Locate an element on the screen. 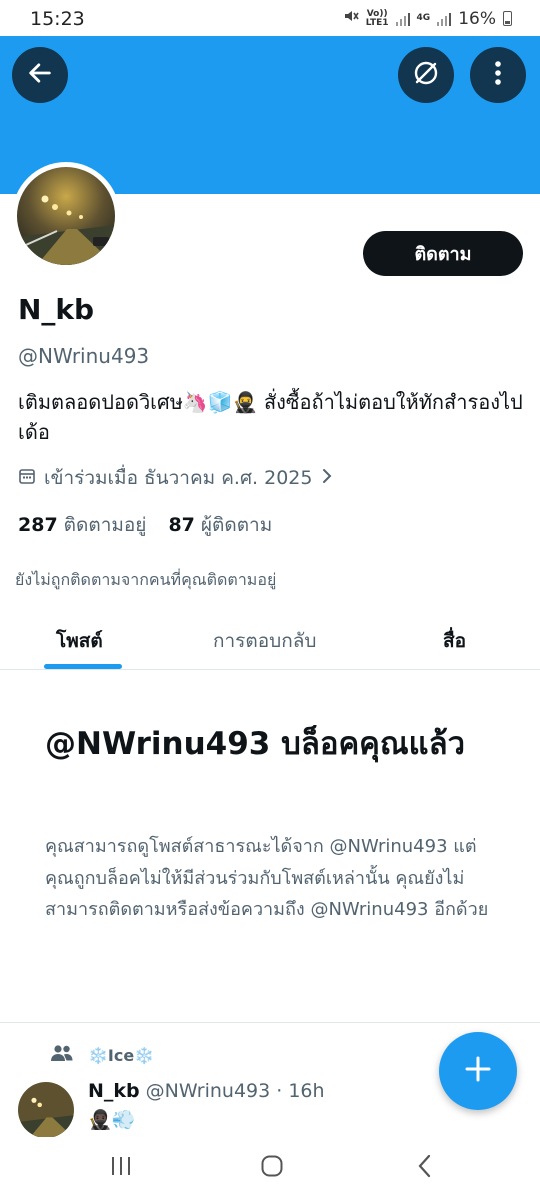 The width and height of the screenshot is (540, 1200). back-button is located at coordinates (40, 75).